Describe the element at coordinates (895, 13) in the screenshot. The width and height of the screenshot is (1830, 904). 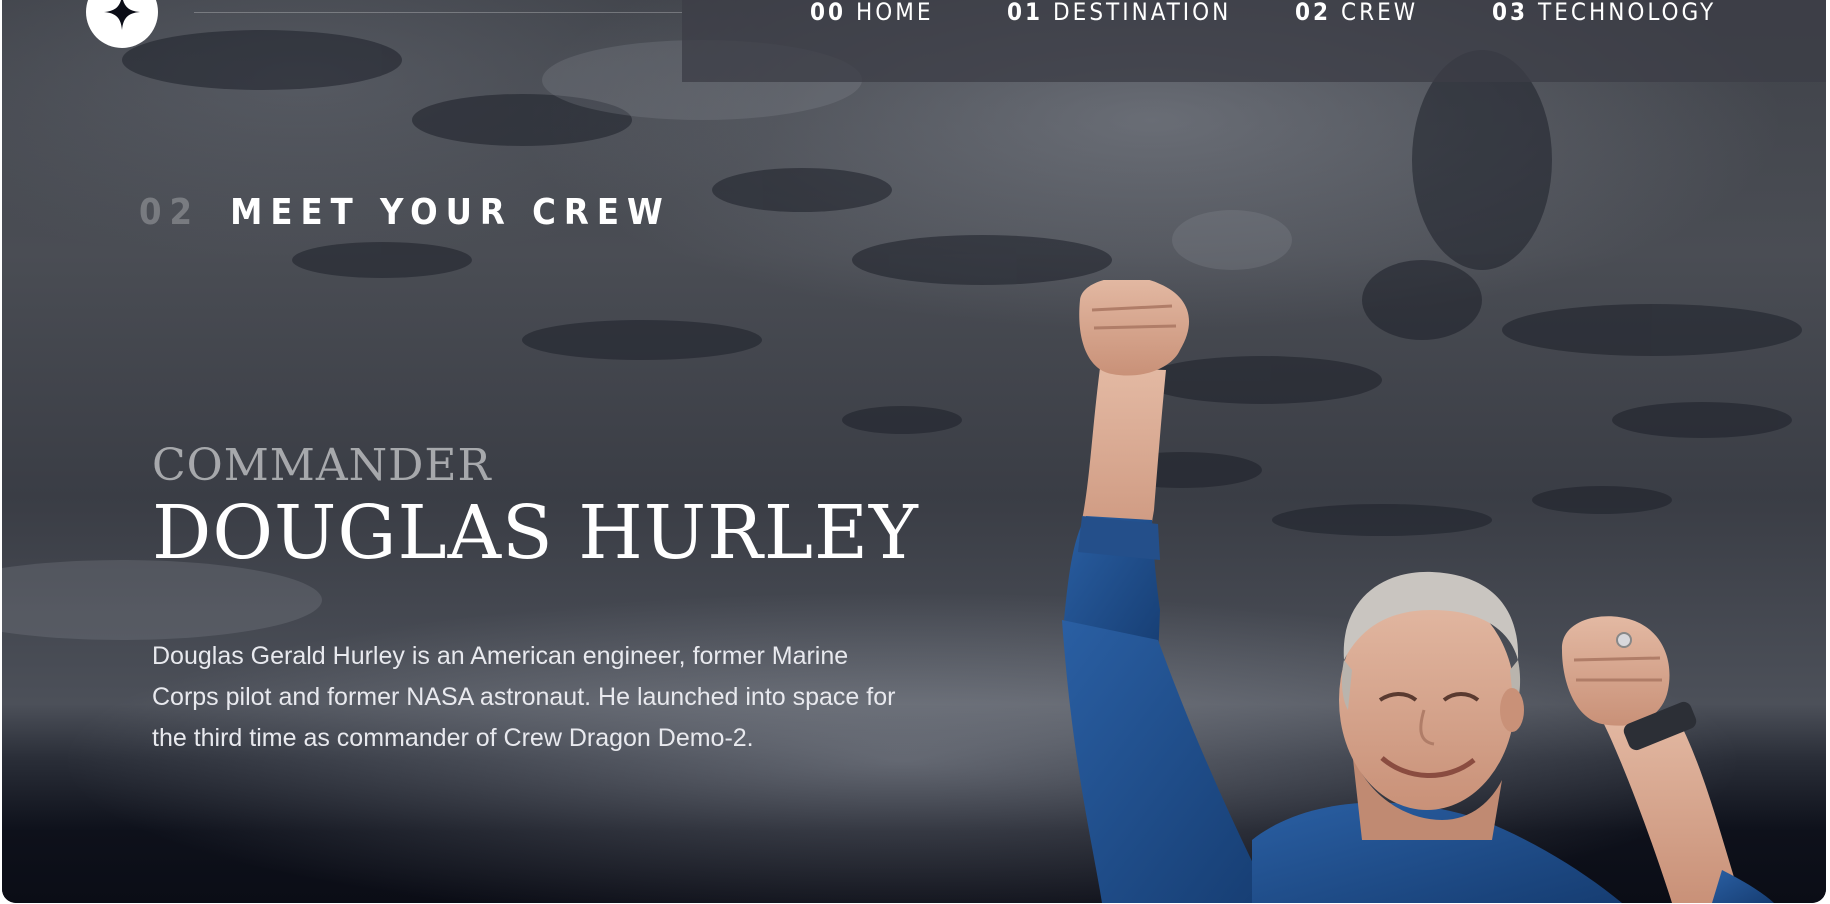
I see `nav-item-label: HOME` at that location.